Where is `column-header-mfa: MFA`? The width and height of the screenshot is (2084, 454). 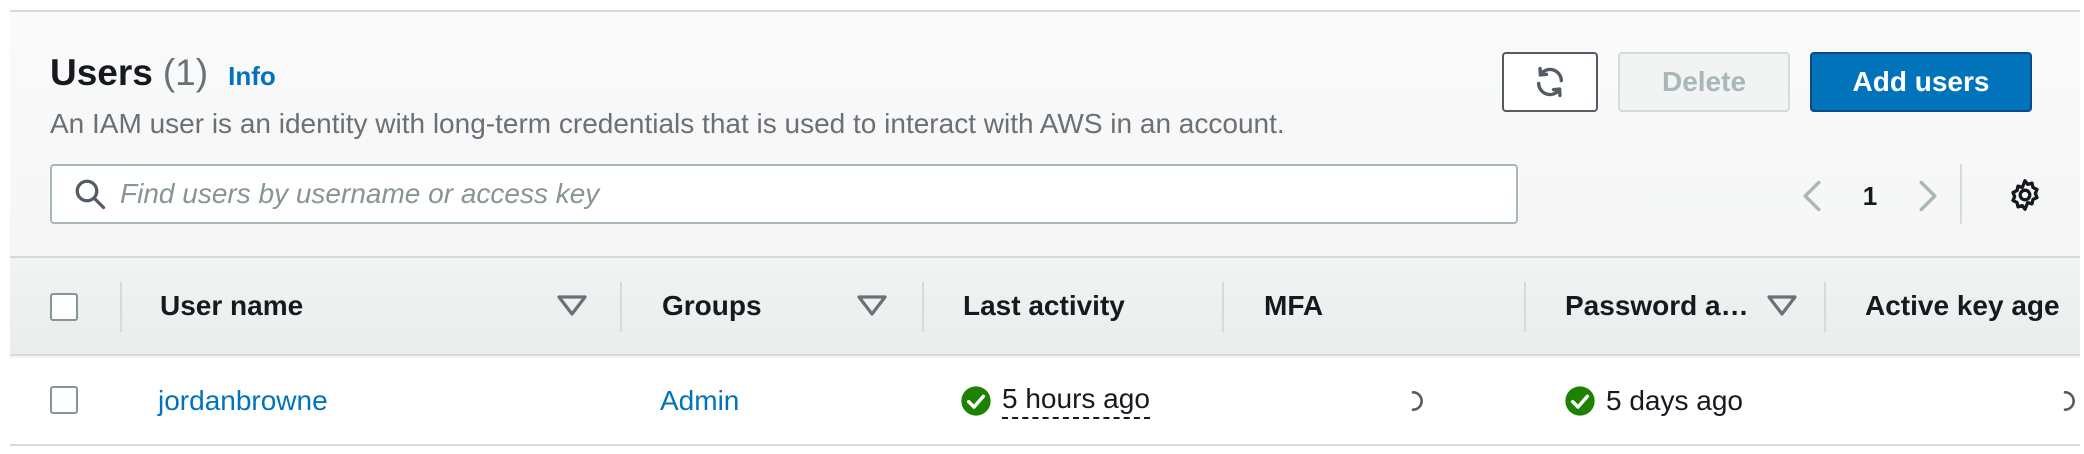
column-header-mfa: MFA is located at coordinates (1293, 306).